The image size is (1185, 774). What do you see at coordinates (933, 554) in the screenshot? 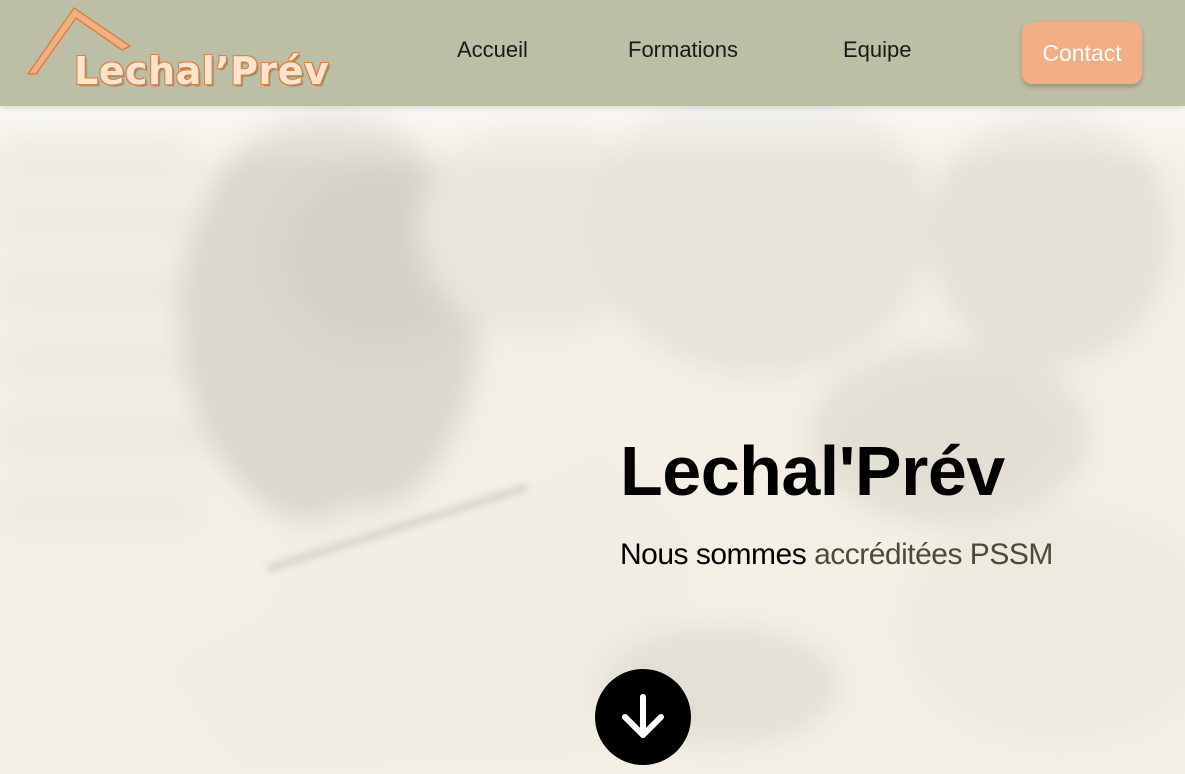
I see `hero-subtitle-accent: accréditées PSSM` at bounding box center [933, 554].